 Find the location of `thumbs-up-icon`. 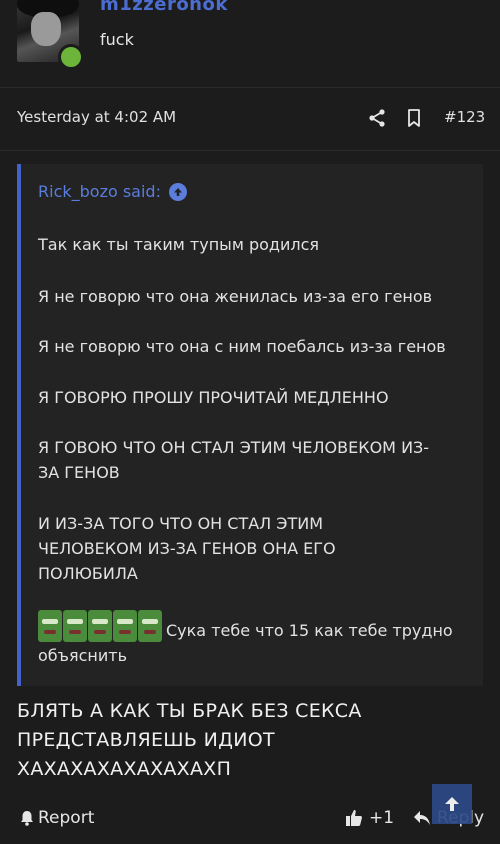

thumbs-up-icon is located at coordinates (354, 818).